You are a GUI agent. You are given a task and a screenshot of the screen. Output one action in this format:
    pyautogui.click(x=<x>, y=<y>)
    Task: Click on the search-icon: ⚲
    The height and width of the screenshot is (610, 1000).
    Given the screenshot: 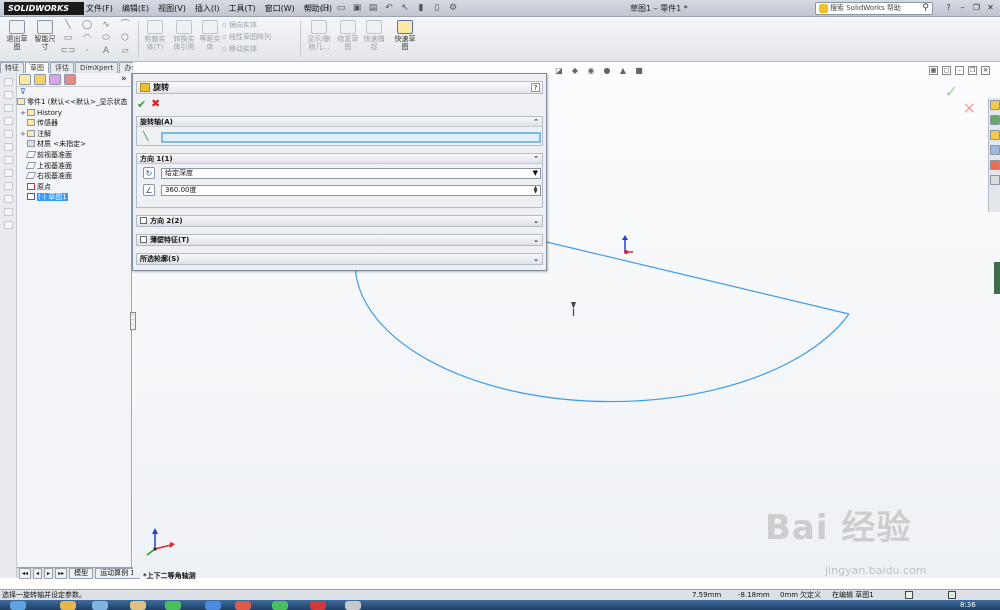 What is the action you would take?
    pyautogui.click(x=925, y=8)
    